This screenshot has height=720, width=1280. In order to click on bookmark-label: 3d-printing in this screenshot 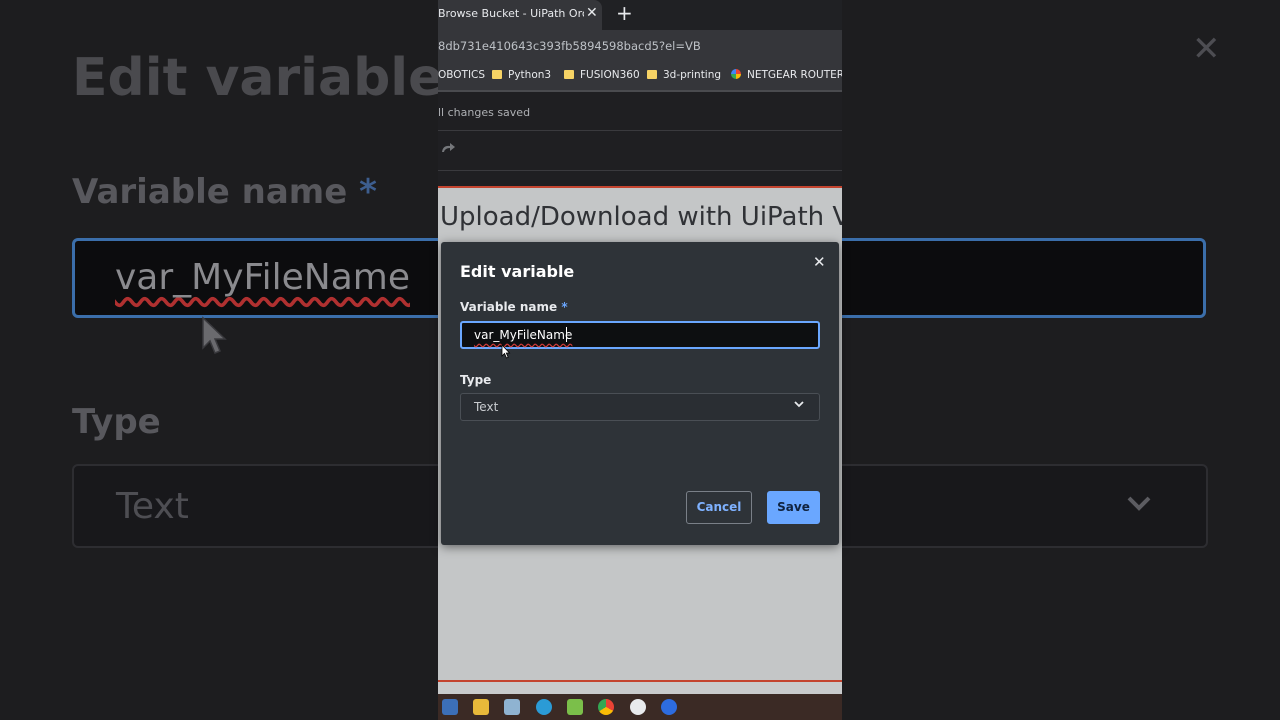, I will do `click(692, 75)`.